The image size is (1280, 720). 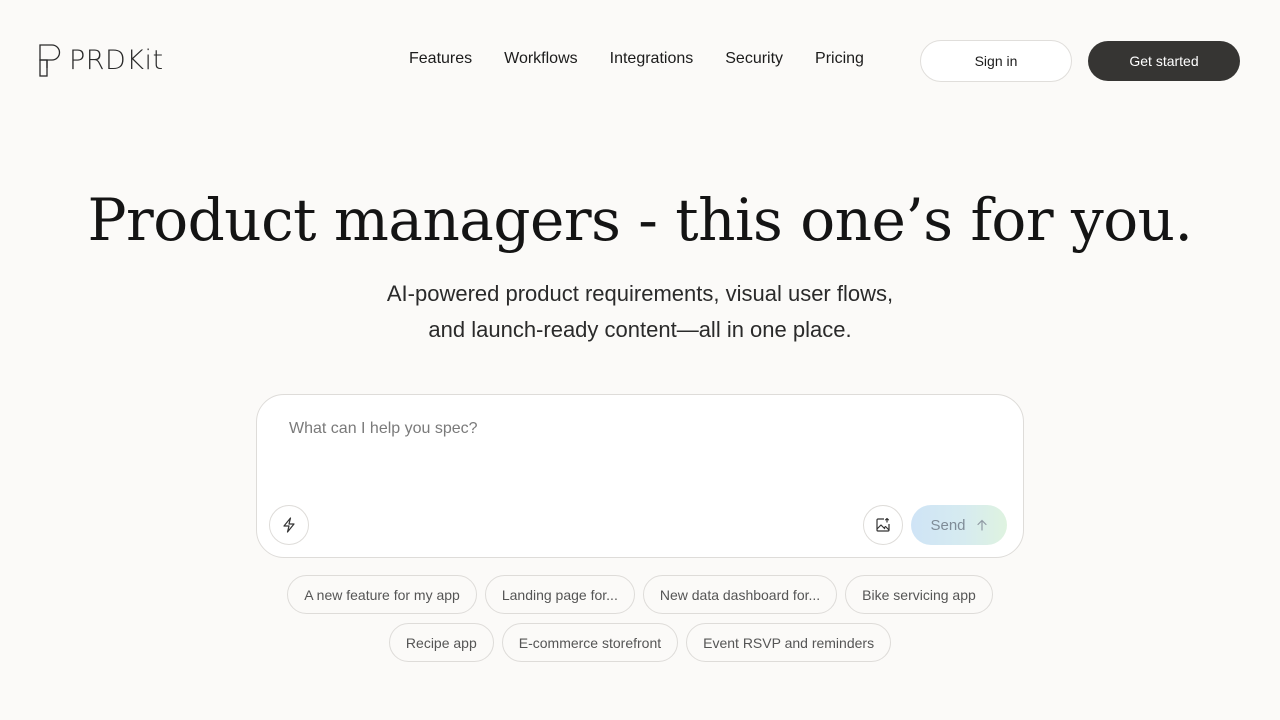 What do you see at coordinates (50, 60) in the screenshot?
I see `p-logo-mark-icon` at bounding box center [50, 60].